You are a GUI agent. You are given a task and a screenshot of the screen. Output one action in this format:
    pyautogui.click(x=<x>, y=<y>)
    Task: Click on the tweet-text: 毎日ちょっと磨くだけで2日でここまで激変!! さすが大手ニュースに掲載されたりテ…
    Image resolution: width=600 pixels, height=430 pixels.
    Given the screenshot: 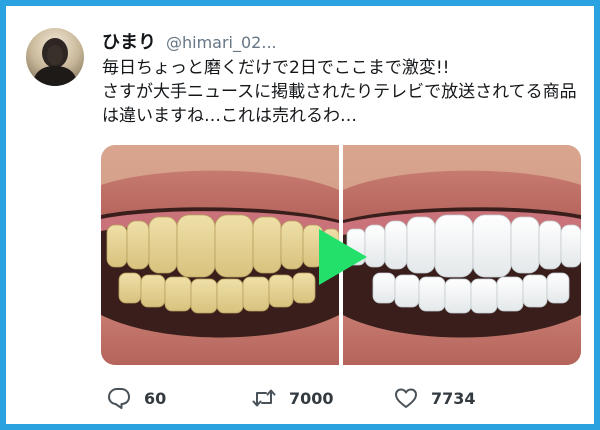 What is the action you would take?
    pyautogui.click(x=339, y=92)
    